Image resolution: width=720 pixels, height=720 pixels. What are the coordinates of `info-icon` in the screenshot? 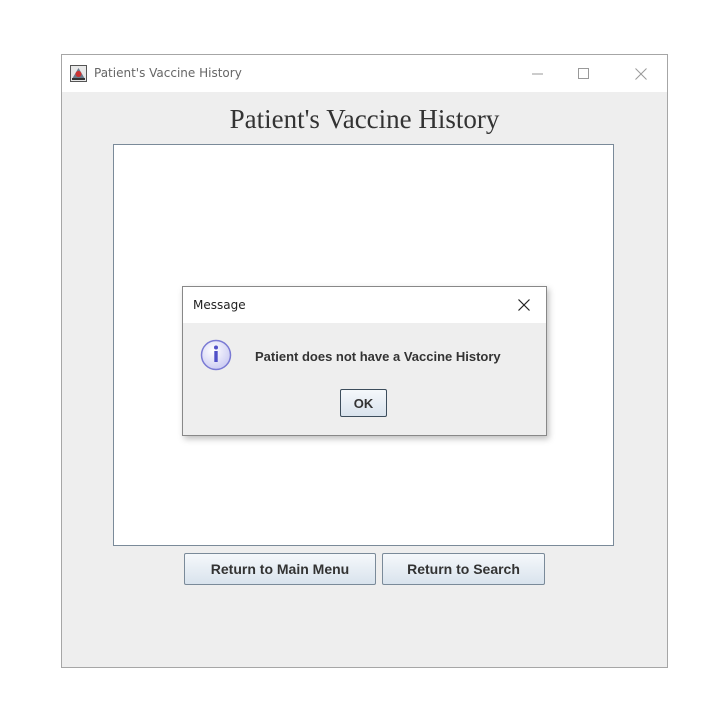 It's located at (216, 355).